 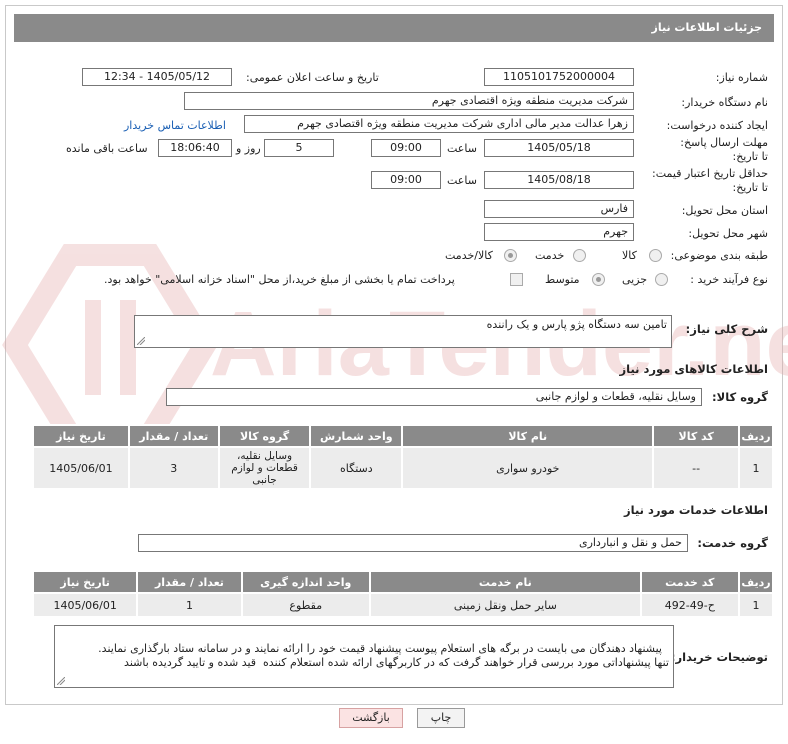 What do you see at coordinates (728, 233) in the screenshot?
I see `city-label: شهر محل تحویل:` at bounding box center [728, 233].